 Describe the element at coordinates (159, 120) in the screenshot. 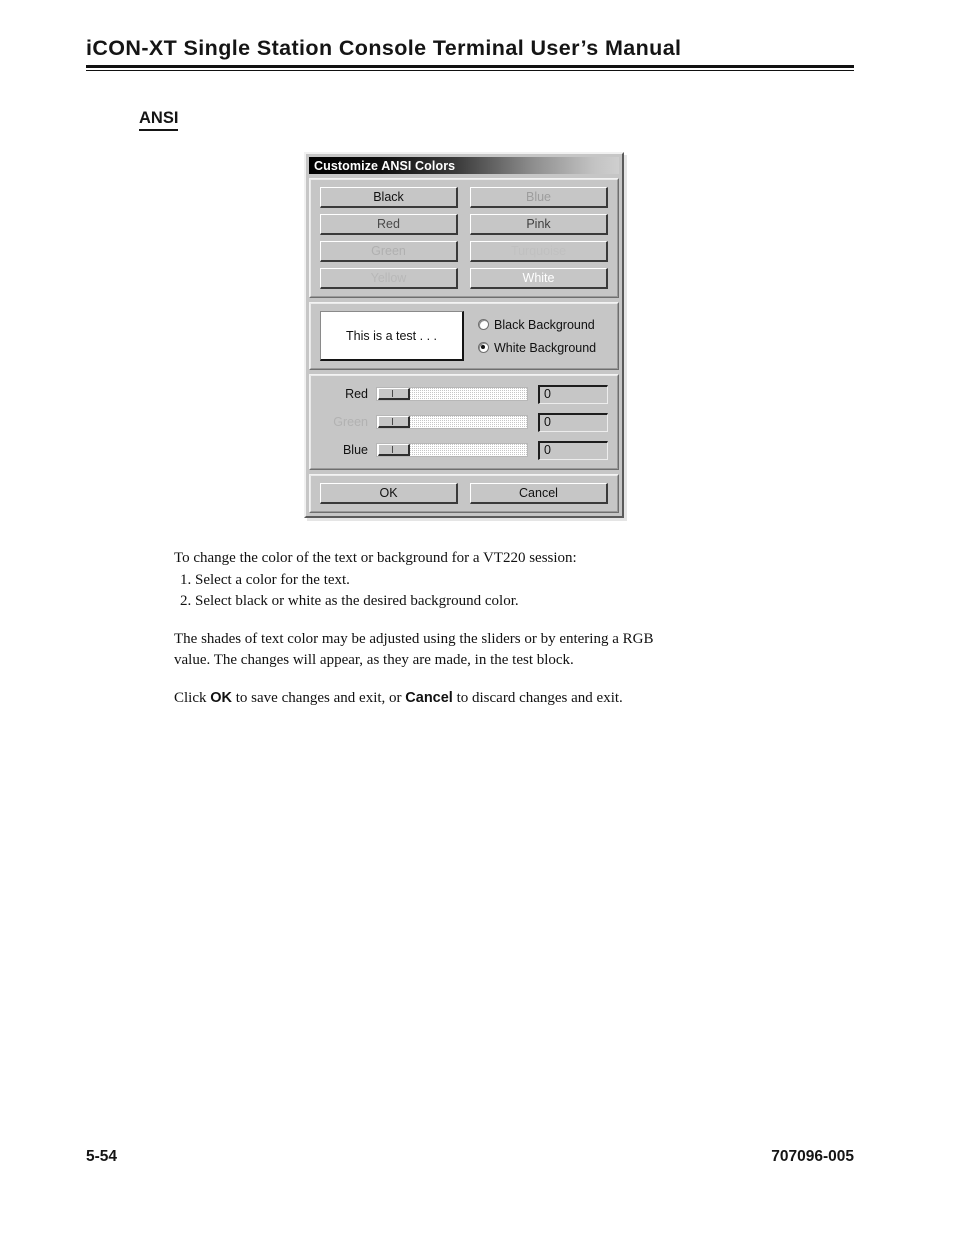

I see `page-title: ANSI` at that location.